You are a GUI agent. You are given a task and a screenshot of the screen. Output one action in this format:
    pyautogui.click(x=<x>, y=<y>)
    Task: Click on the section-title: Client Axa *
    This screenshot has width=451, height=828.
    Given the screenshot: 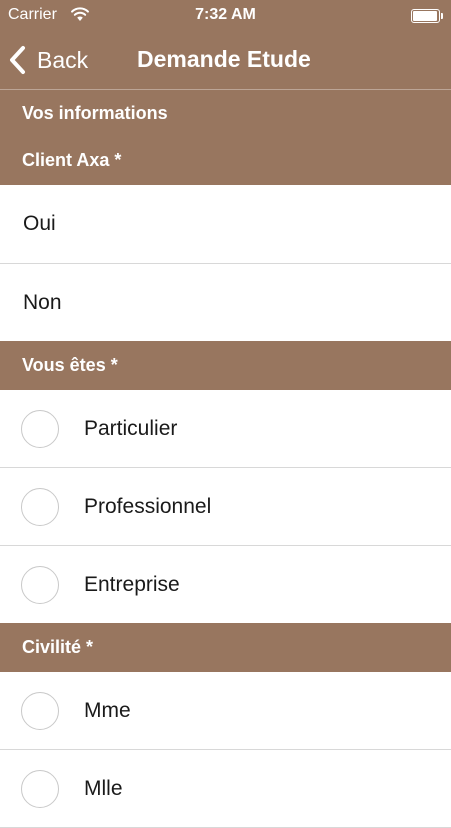 What is the action you would take?
    pyautogui.click(x=72, y=160)
    